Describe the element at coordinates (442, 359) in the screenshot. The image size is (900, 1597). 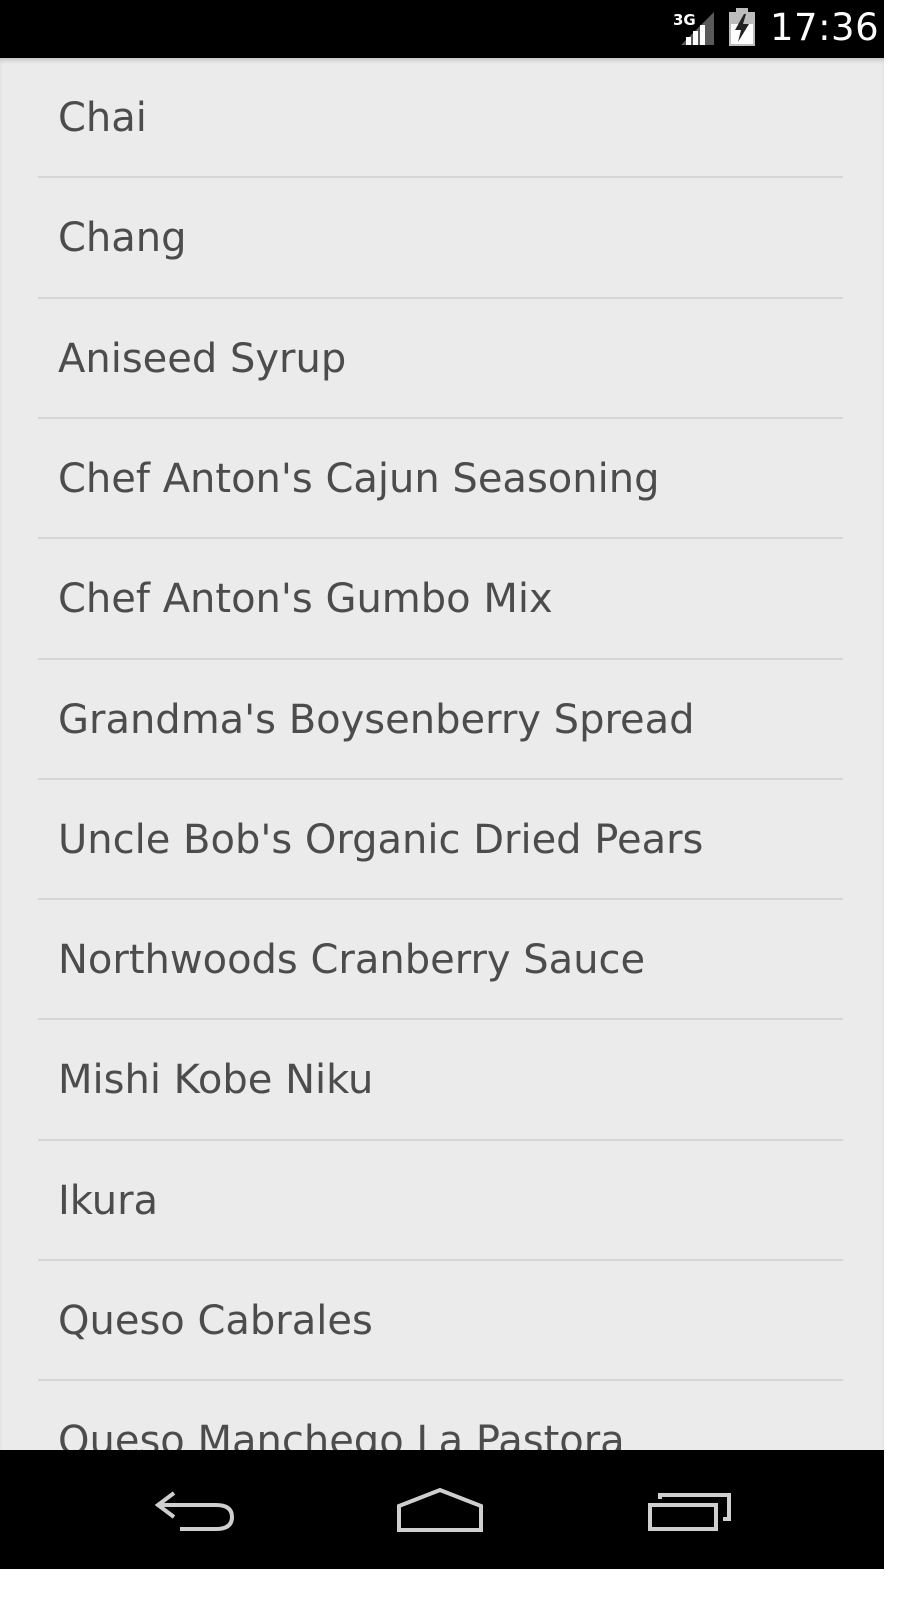
I see `list-item: Aniseed Syrup` at that location.